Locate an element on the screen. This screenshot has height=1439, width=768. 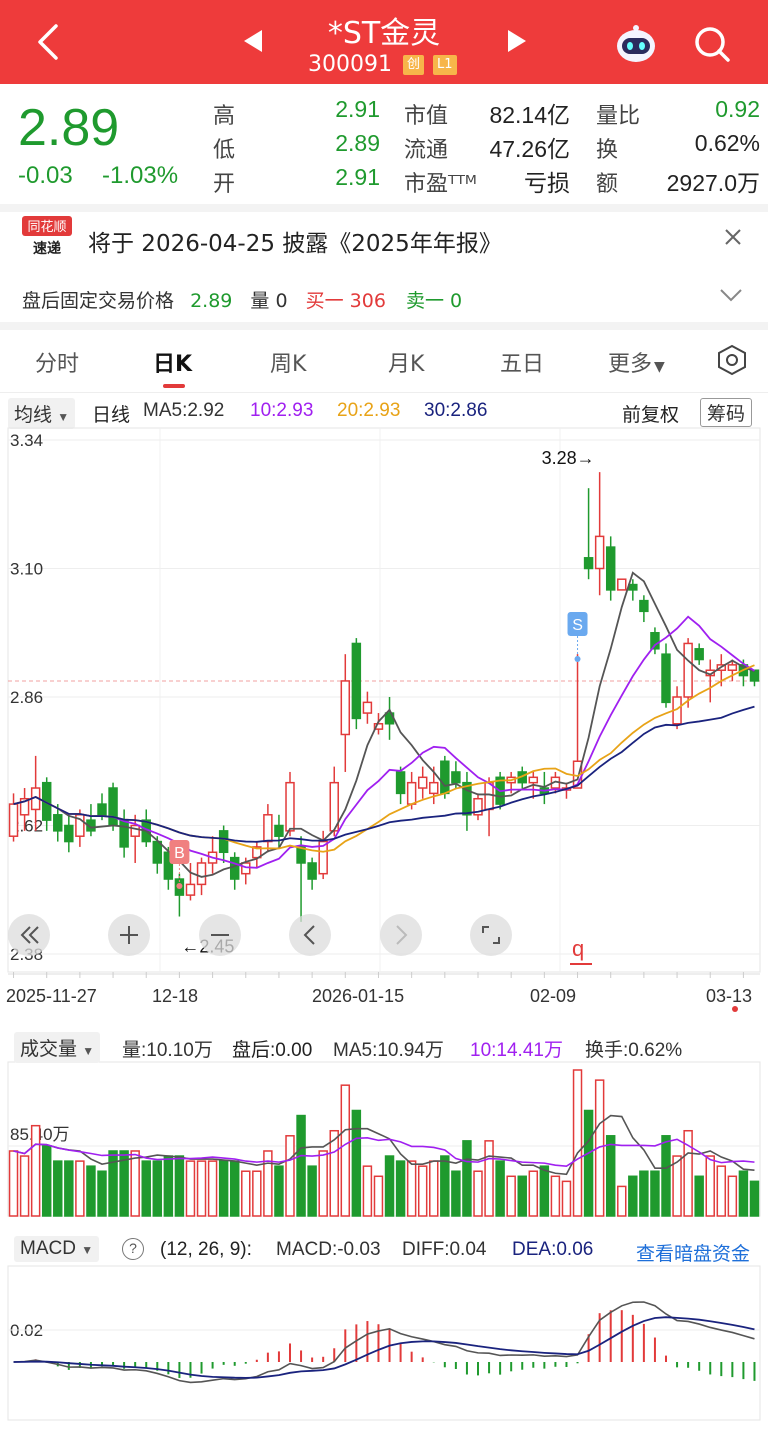
chevron-left-icon is located at coordinates (309, 935).